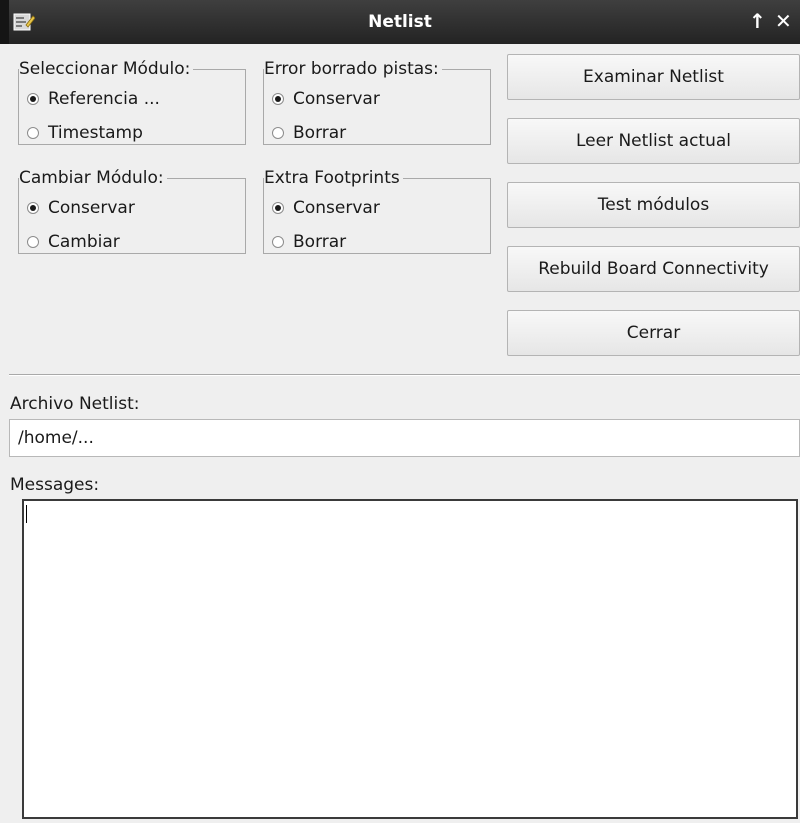  What do you see at coordinates (653, 333) in the screenshot?
I see `close-button: Cerrar` at bounding box center [653, 333].